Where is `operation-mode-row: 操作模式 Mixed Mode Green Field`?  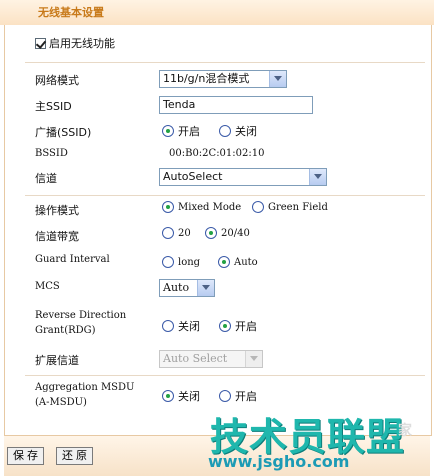 operation-mode-row: 操作模式 Mixed Mode Green Field is located at coordinates (218, 210).